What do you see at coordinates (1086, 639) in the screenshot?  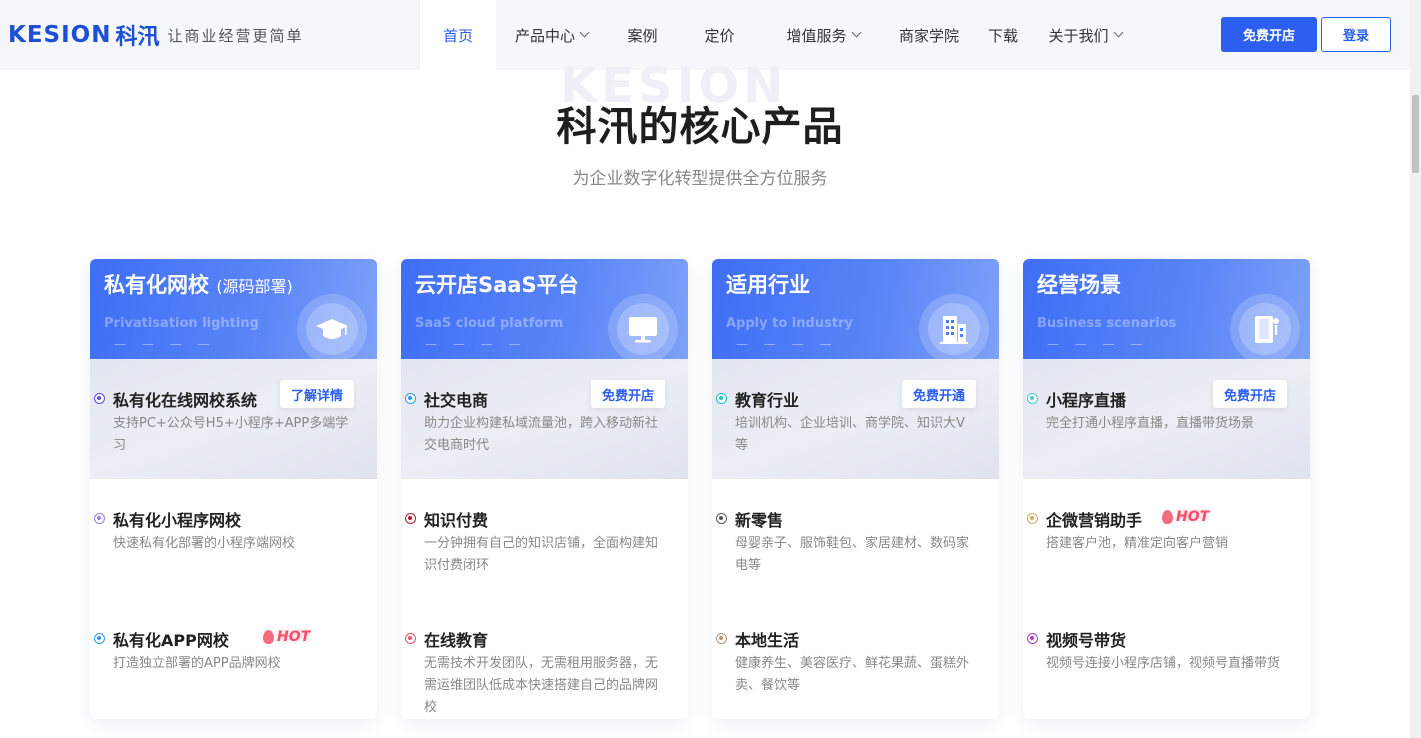 I see `card-item-title: 视频号带货` at bounding box center [1086, 639].